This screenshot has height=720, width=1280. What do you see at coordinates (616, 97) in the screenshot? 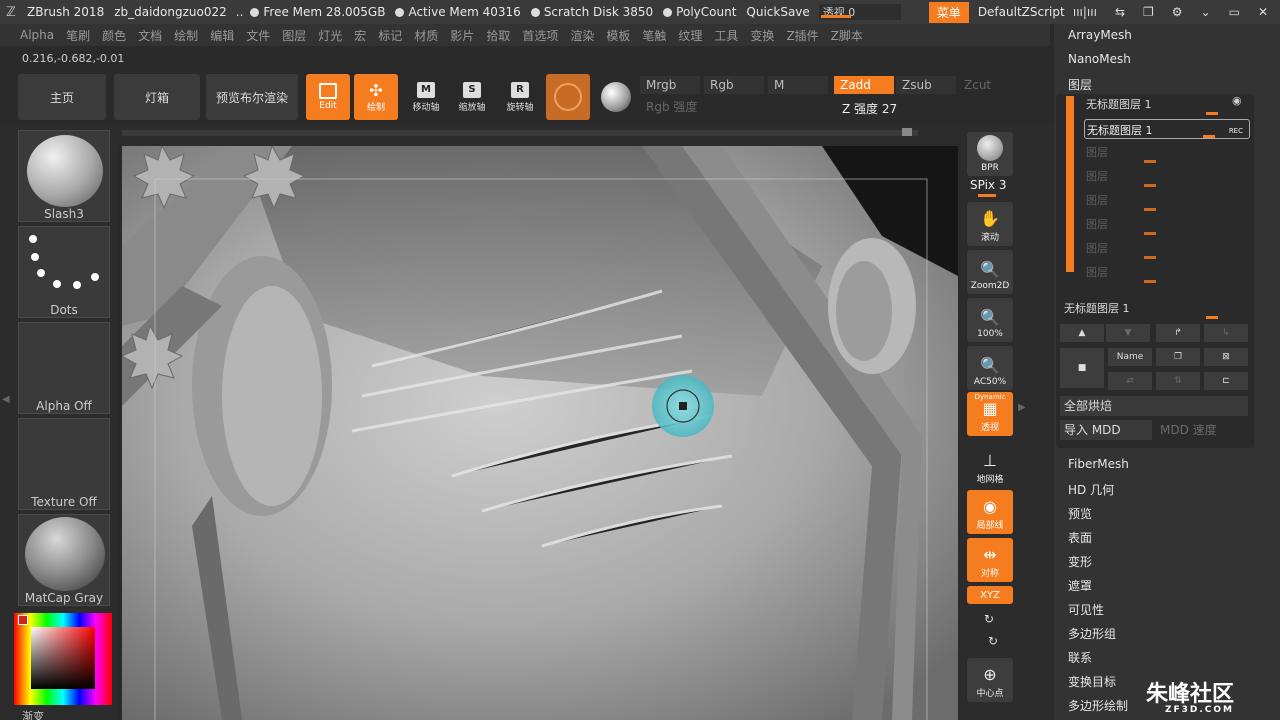
I see `texture-swatch-button` at bounding box center [616, 97].